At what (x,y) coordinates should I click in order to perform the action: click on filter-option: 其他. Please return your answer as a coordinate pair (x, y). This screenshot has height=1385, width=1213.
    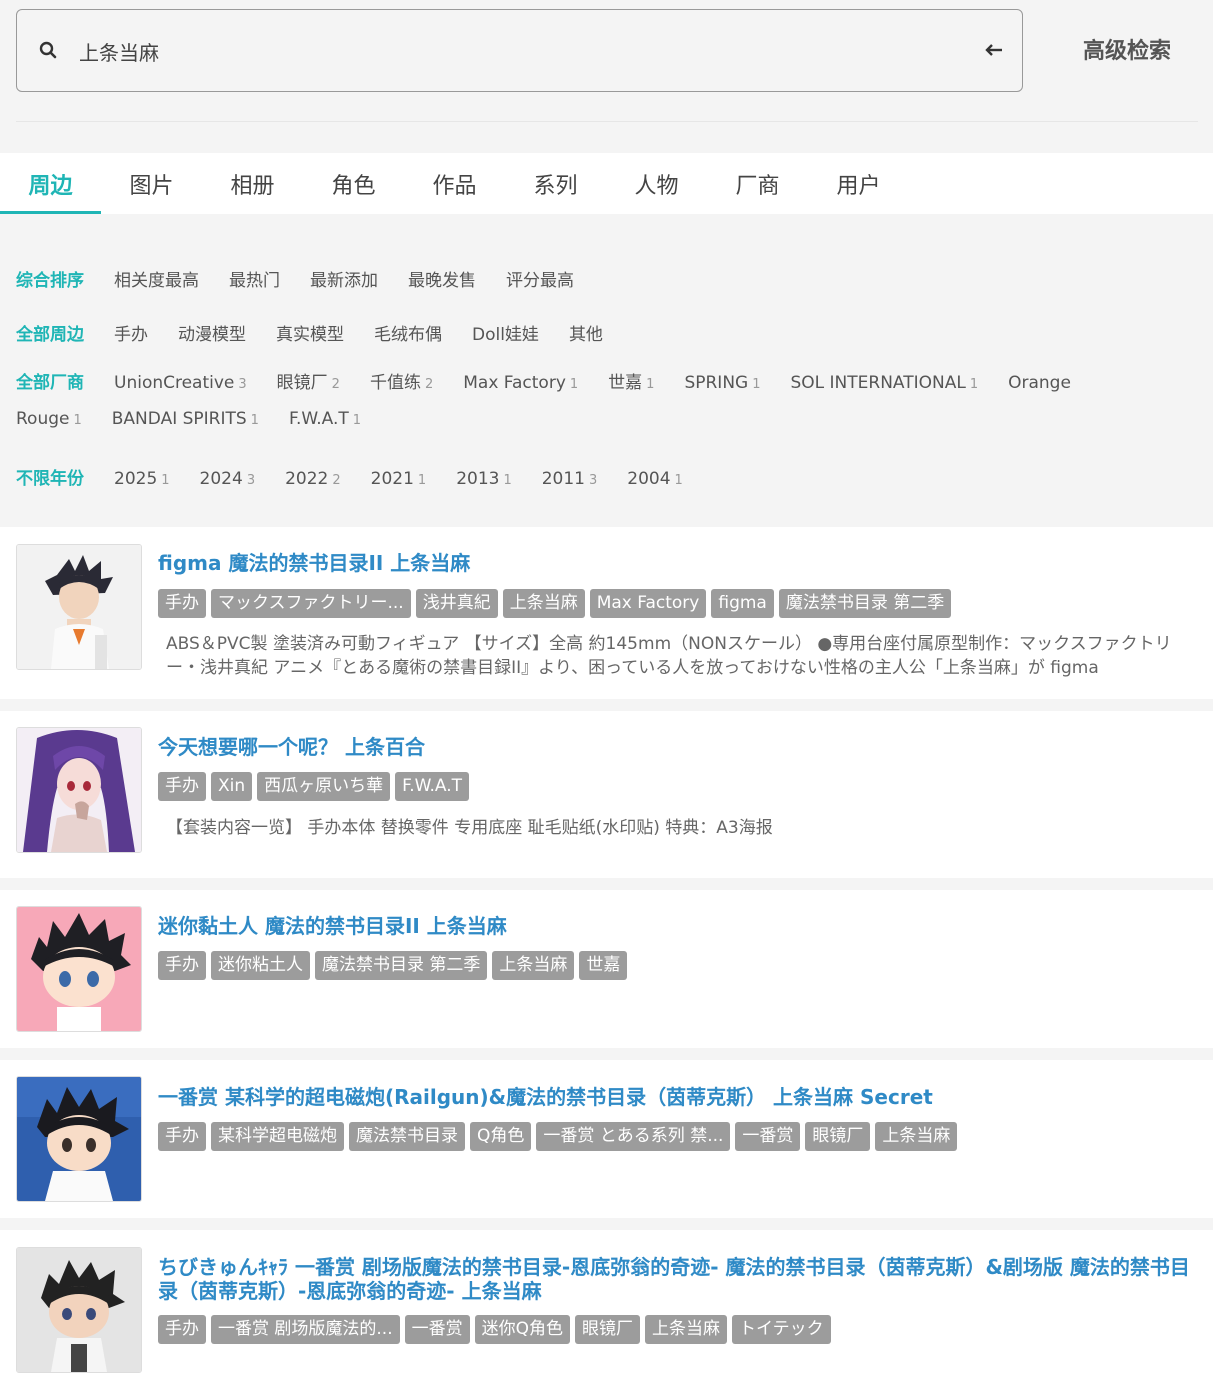
    Looking at the image, I should click on (586, 335).